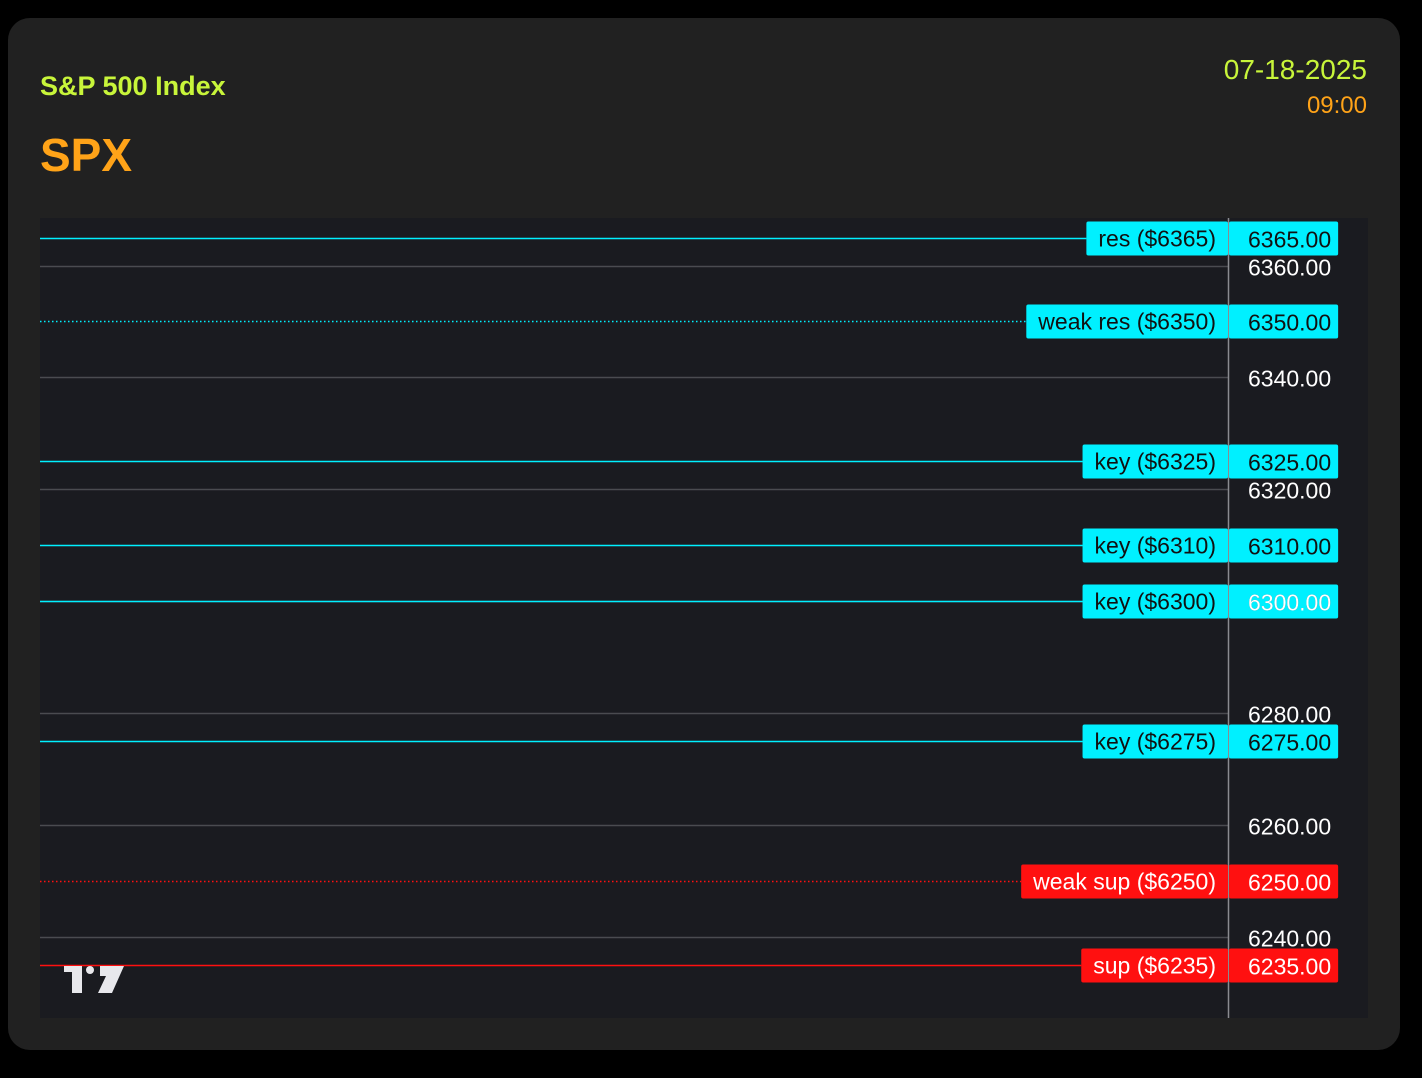 Image resolution: width=1422 pixels, height=1078 pixels. Describe the element at coordinates (86, 155) in the screenshot. I see `ticker-symbol: SPX` at that location.